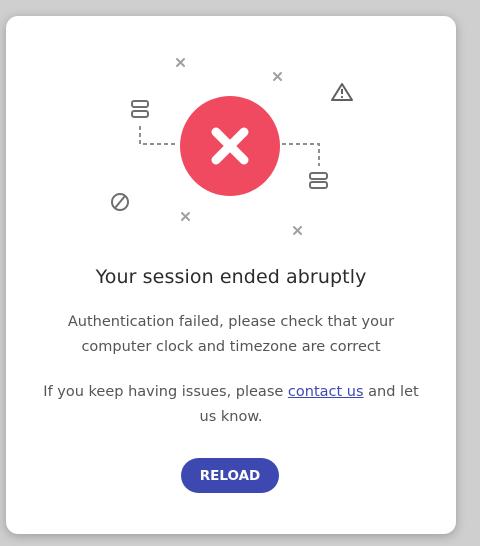 This screenshot has height=546, width=480. Describe the element at coordinates (120, 202) in the screenshot. I see `blocked-icon` at that location.